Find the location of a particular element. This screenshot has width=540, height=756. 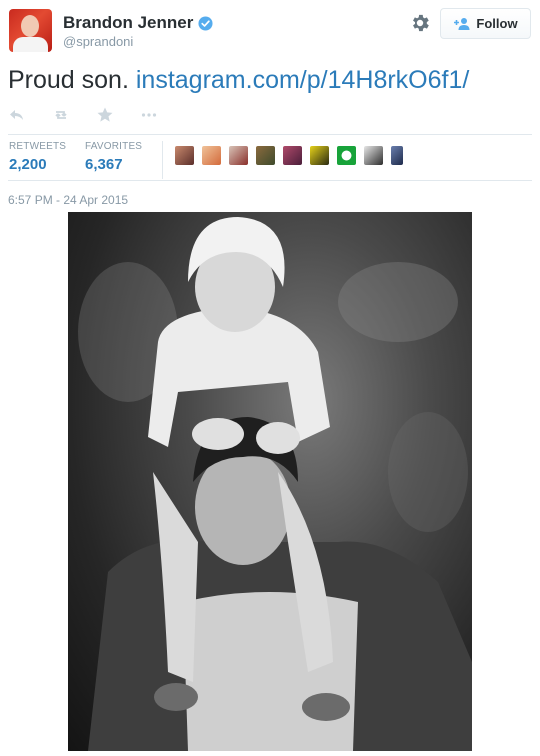

more-icon is located at coordinates (149, 115).